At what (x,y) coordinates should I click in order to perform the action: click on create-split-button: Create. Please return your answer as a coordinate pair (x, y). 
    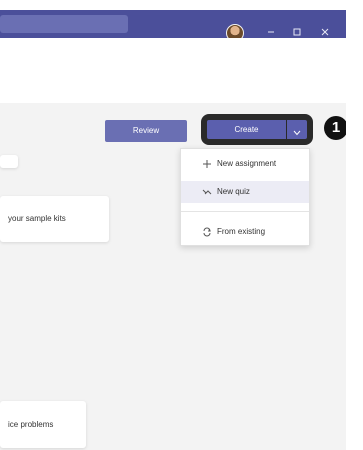
    Looking at the image, I should click on (257, 129).